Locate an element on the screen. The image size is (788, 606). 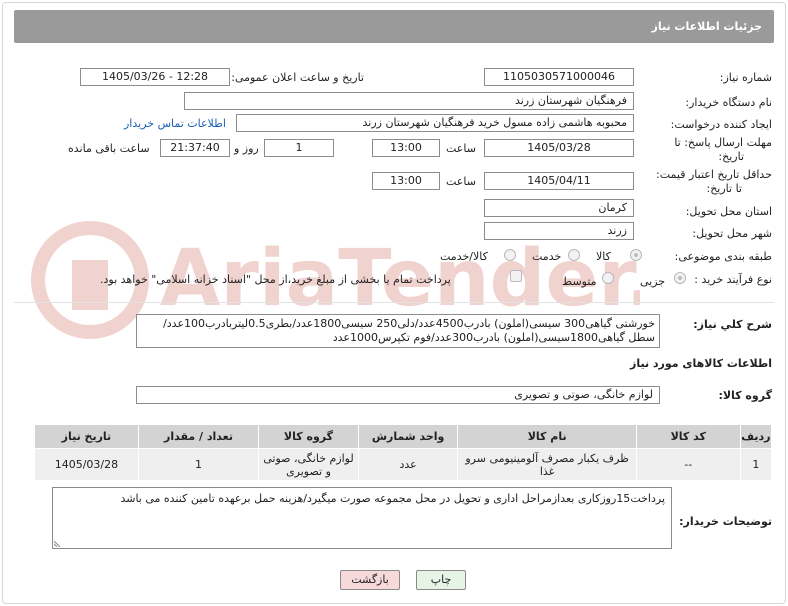
price-validity-label-1: حداقل تاریخ اعتبار قیمت: is located at coordinates (714, 174).